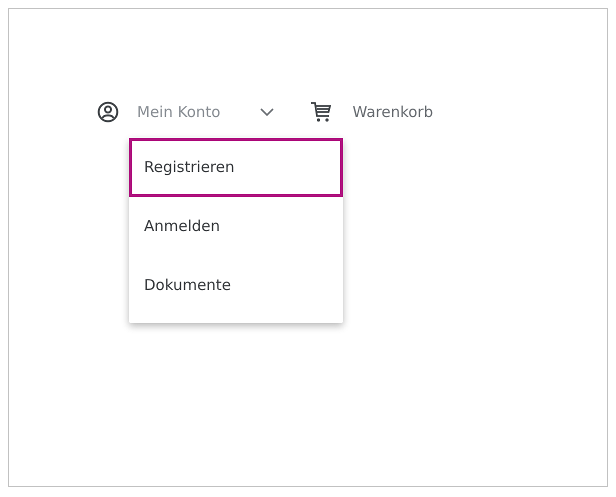 This screenshot has height=497, width=616. Describe the element at coordinates (236, 285) in the screenshot. I see `menu-item: Dokumente` at that location.